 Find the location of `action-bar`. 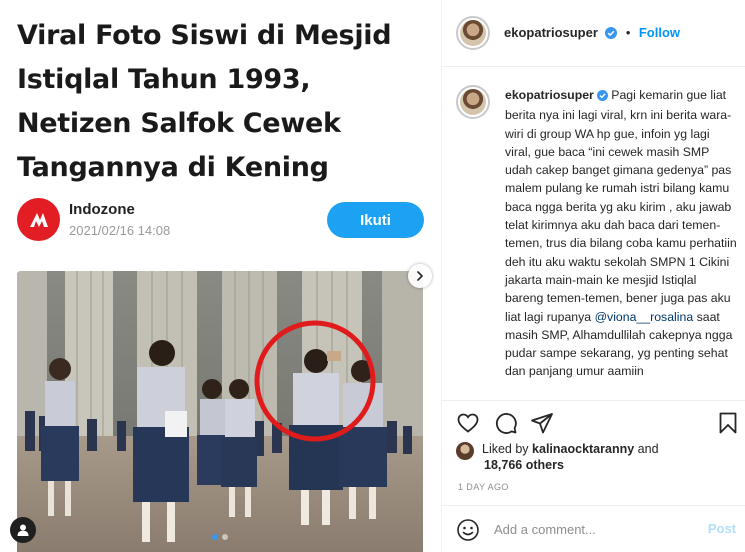

action-bar is located at coordinates (593, 420).